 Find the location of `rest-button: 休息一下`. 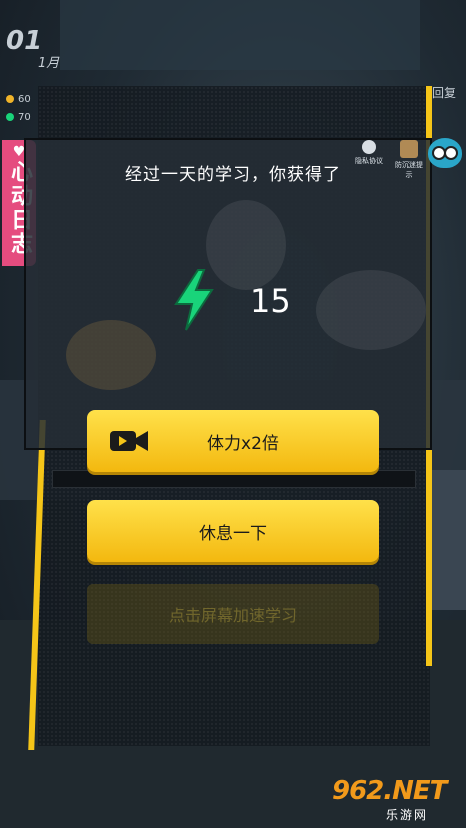

rest-button: 休息一下 is located at coordinates (233, 531).